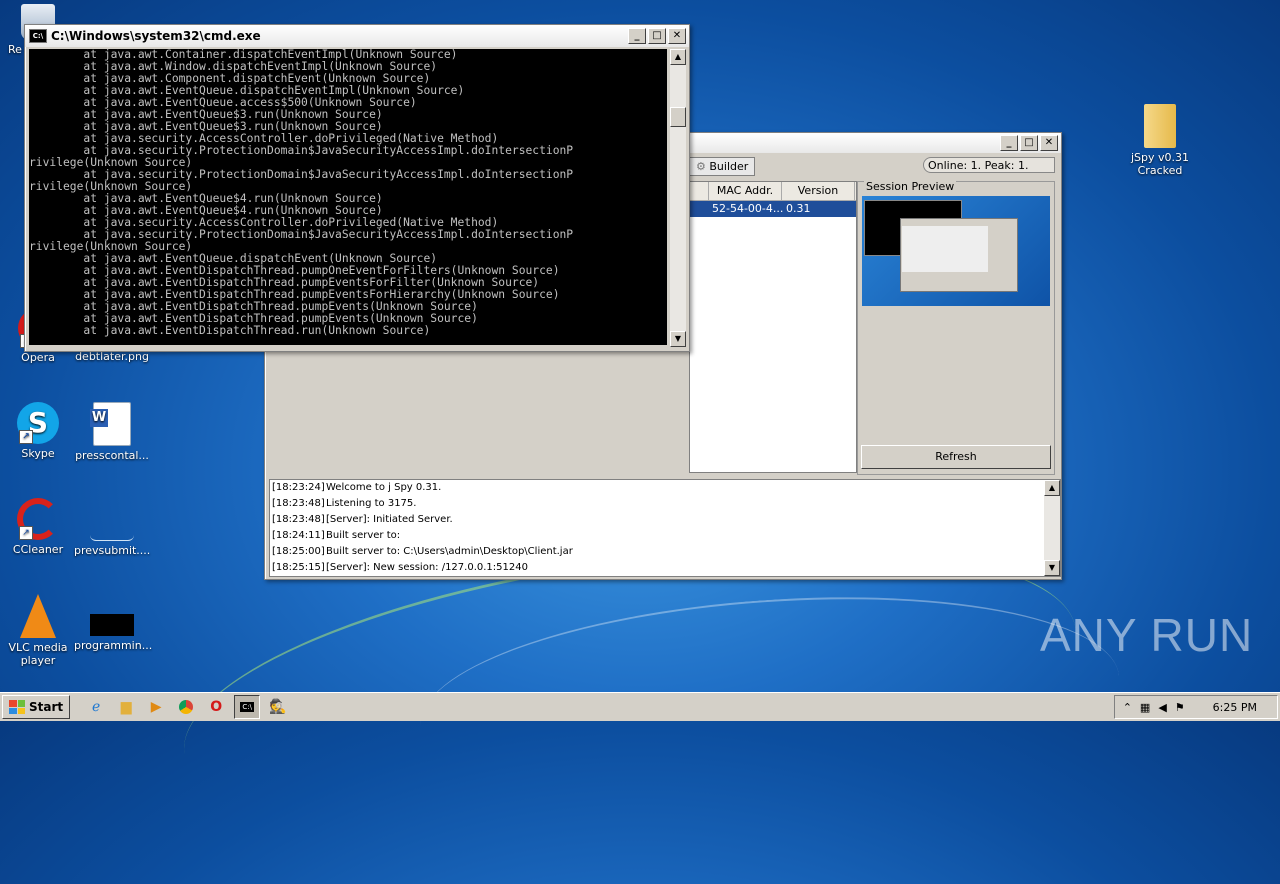 The width and height of the screenshot is (1280, 884). What do you see at coordinates (700, 209) in the screenshot?
I see `table-cell` at bounding box center [700, 209].